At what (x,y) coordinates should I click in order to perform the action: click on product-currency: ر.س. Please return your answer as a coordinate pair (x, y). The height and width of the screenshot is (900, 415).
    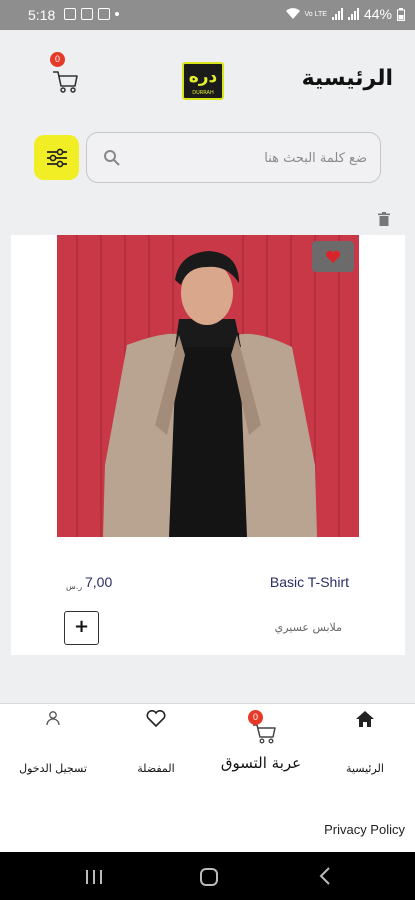
    Looking at the image, I should click on (74, 586).